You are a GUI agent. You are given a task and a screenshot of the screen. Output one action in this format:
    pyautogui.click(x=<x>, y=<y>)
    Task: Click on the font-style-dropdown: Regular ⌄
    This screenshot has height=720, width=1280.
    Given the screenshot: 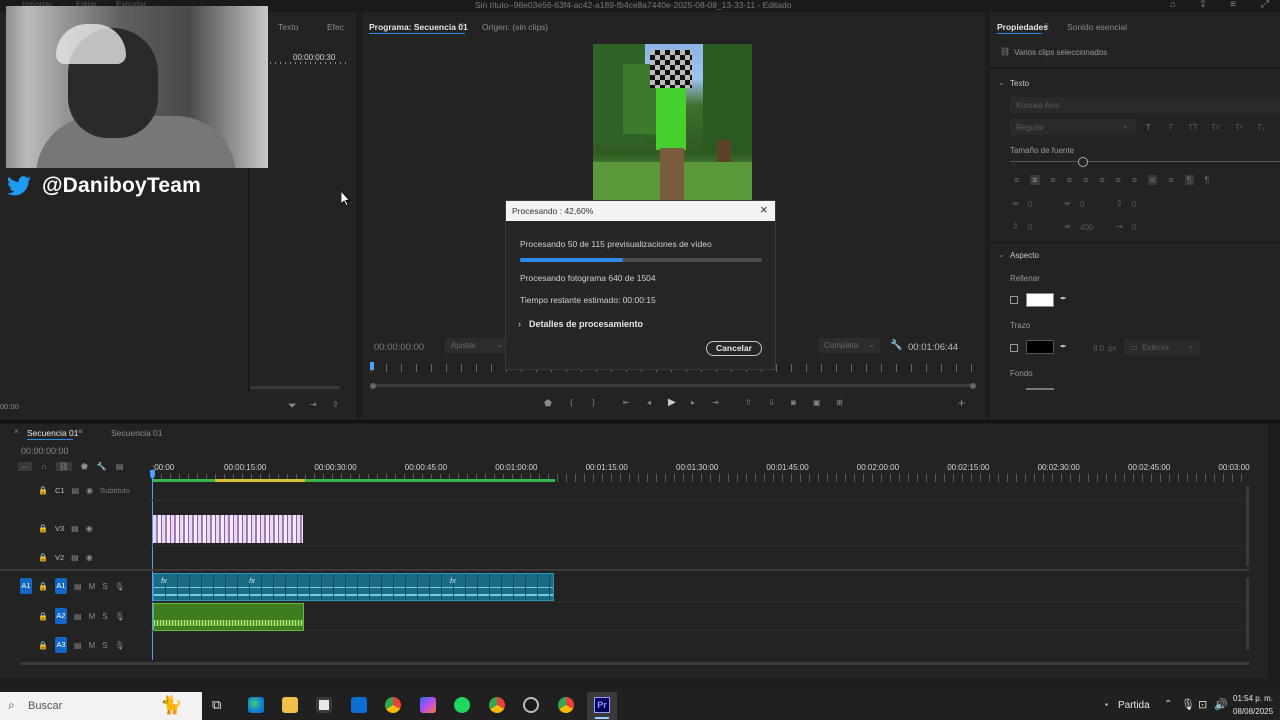 What is the action you would take?
    pyautogui.click(x=1073, y=127)
    